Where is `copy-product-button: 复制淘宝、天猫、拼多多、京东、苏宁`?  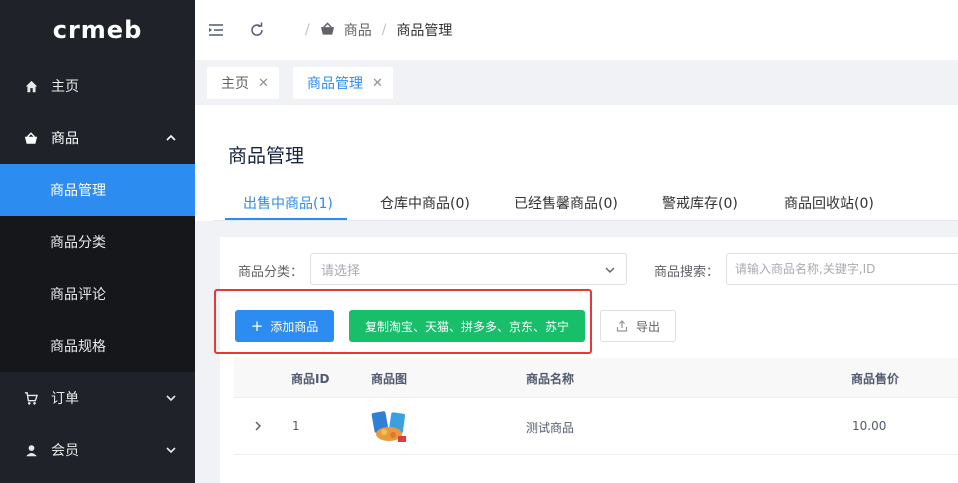
copy-product-button: 复制淘宝、天猫、拼多多、京东、苏宁 is located at coordinates (467, 326).